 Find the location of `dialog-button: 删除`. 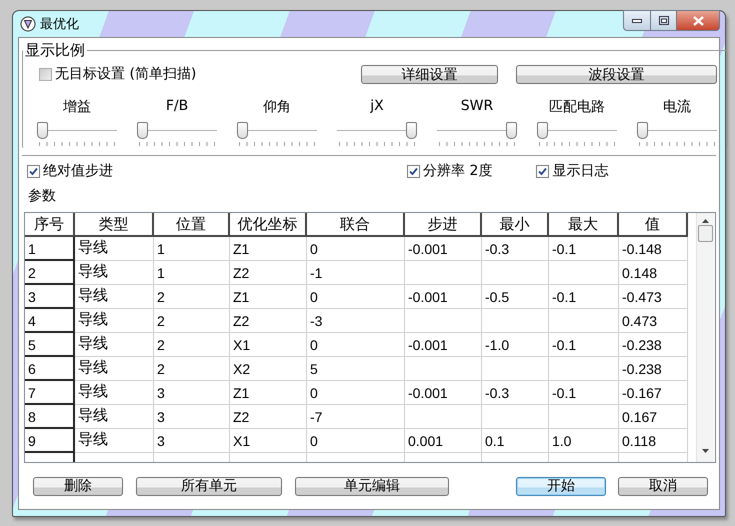

dialog-button: 删除 is located at coordinates (78, 486).